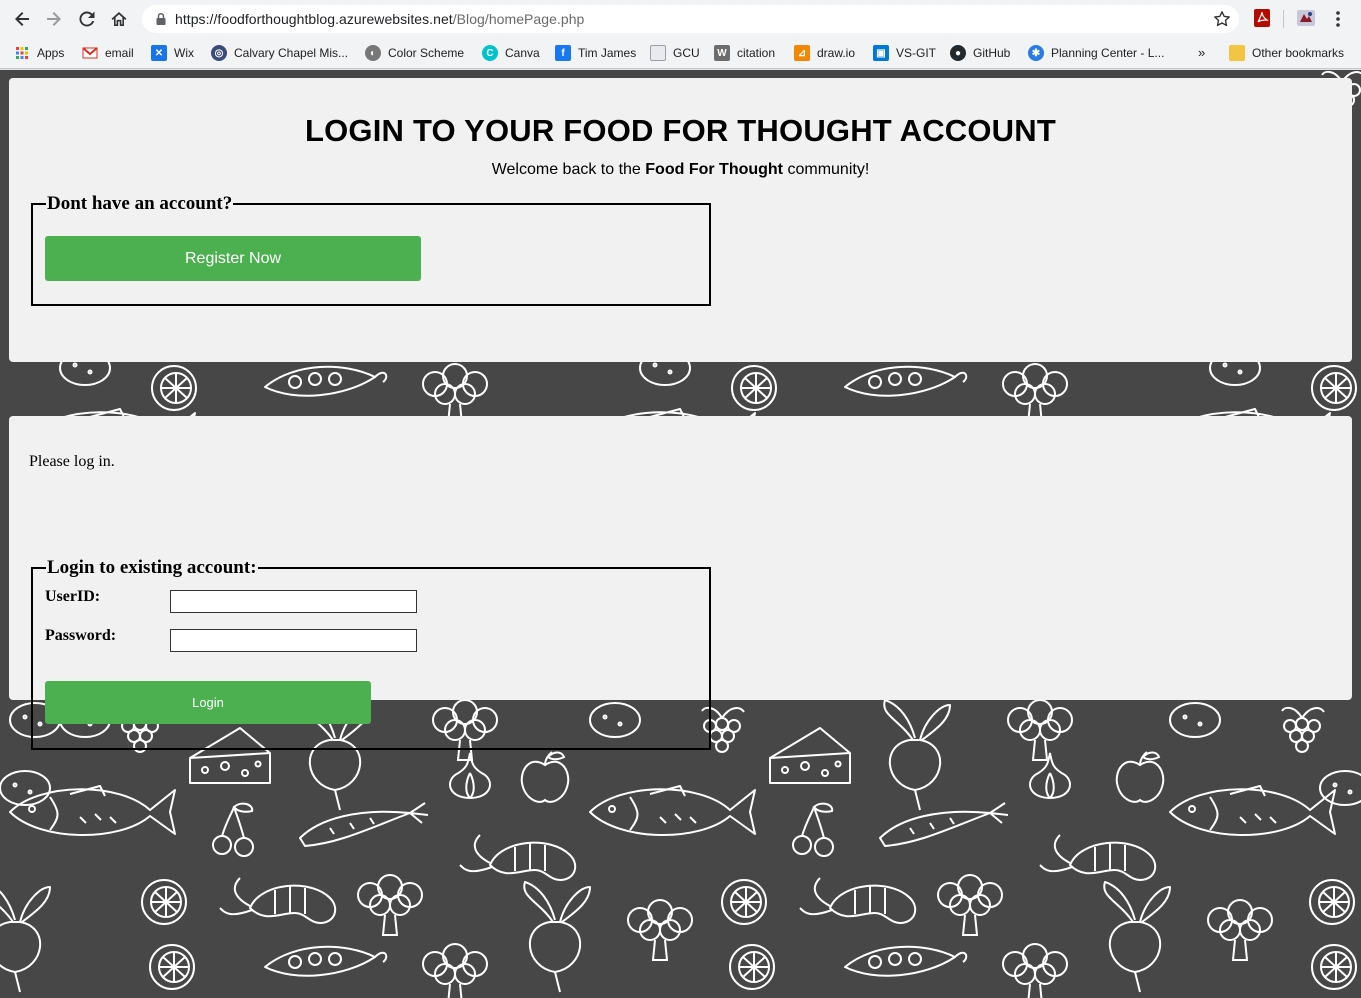 This screenshot has height=998, width=1361. I want to click on forward-button, so click(54, 19).